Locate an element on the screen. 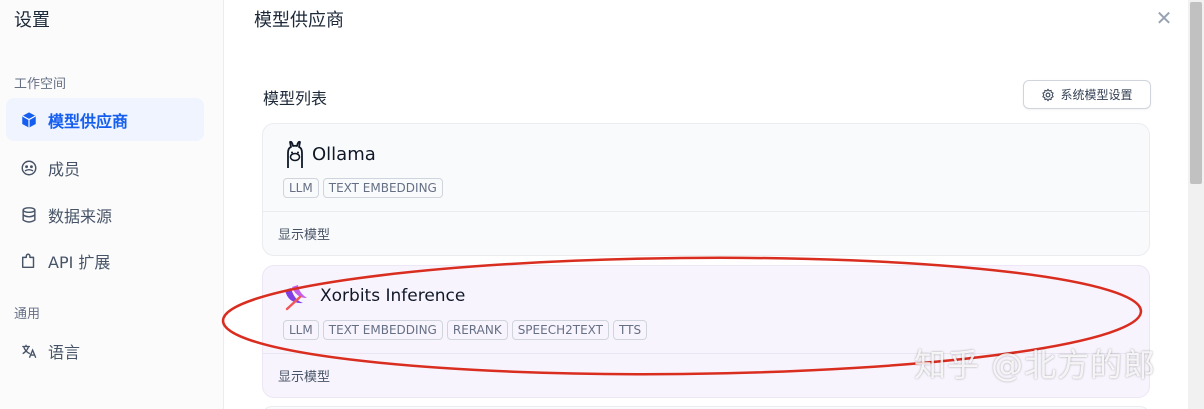  sidebar-item-label: 模型供应商 is located at coordinates (88, 121).